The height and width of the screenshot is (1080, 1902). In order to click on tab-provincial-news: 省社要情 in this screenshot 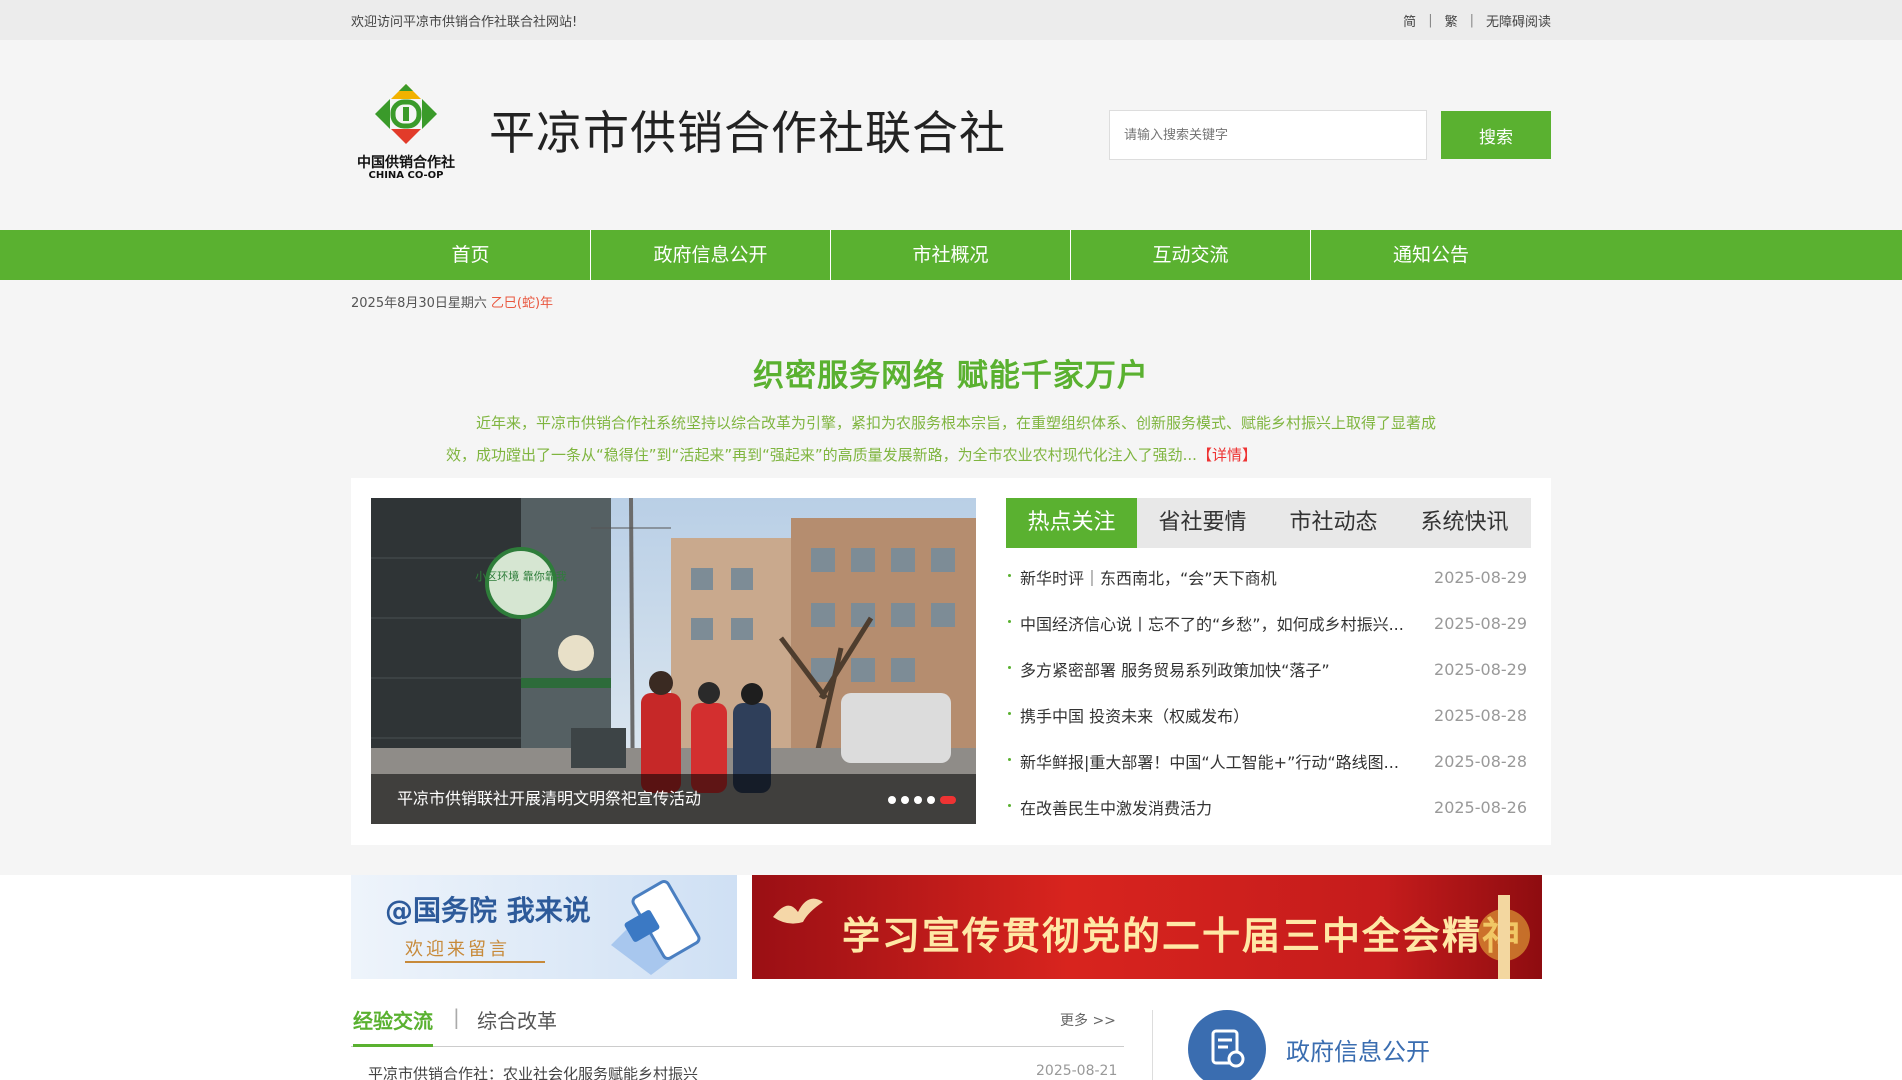, I will do `click(1202, 523)`.